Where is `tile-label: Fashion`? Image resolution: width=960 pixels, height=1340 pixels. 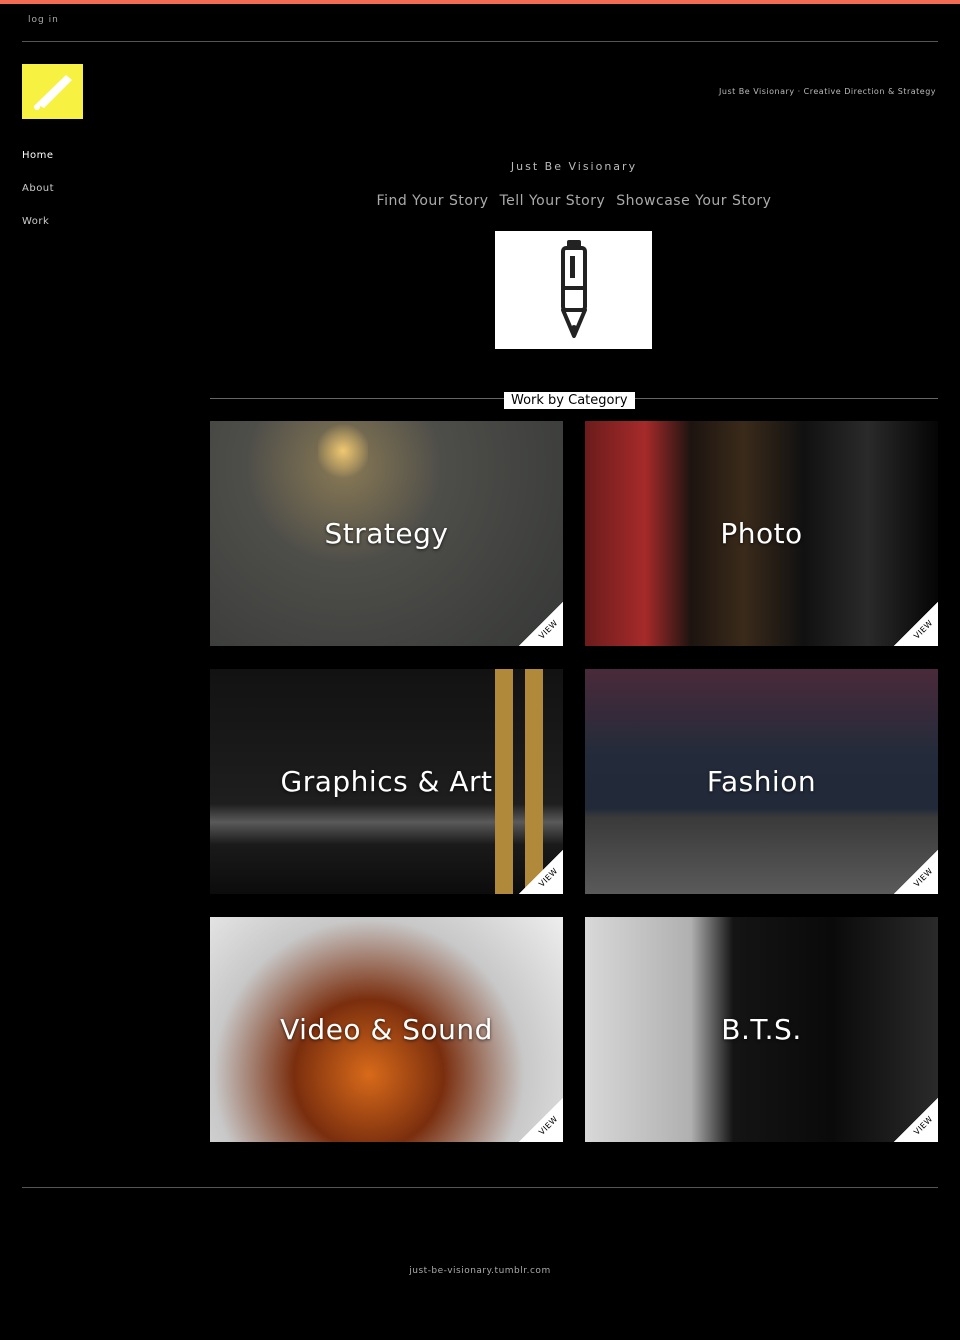 tile-label: Fashion is located at coordinates (761, 781).